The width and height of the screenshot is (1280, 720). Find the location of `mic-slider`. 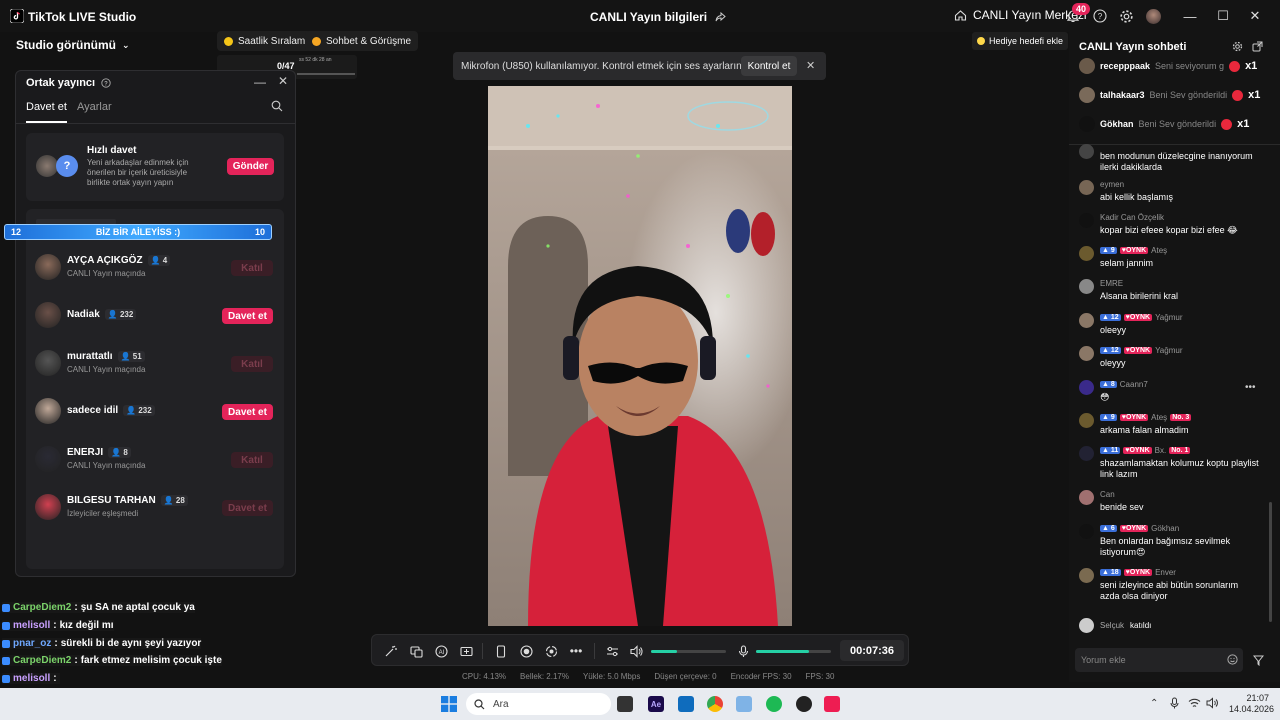

mic-slider is located at coordinates (793, 651).